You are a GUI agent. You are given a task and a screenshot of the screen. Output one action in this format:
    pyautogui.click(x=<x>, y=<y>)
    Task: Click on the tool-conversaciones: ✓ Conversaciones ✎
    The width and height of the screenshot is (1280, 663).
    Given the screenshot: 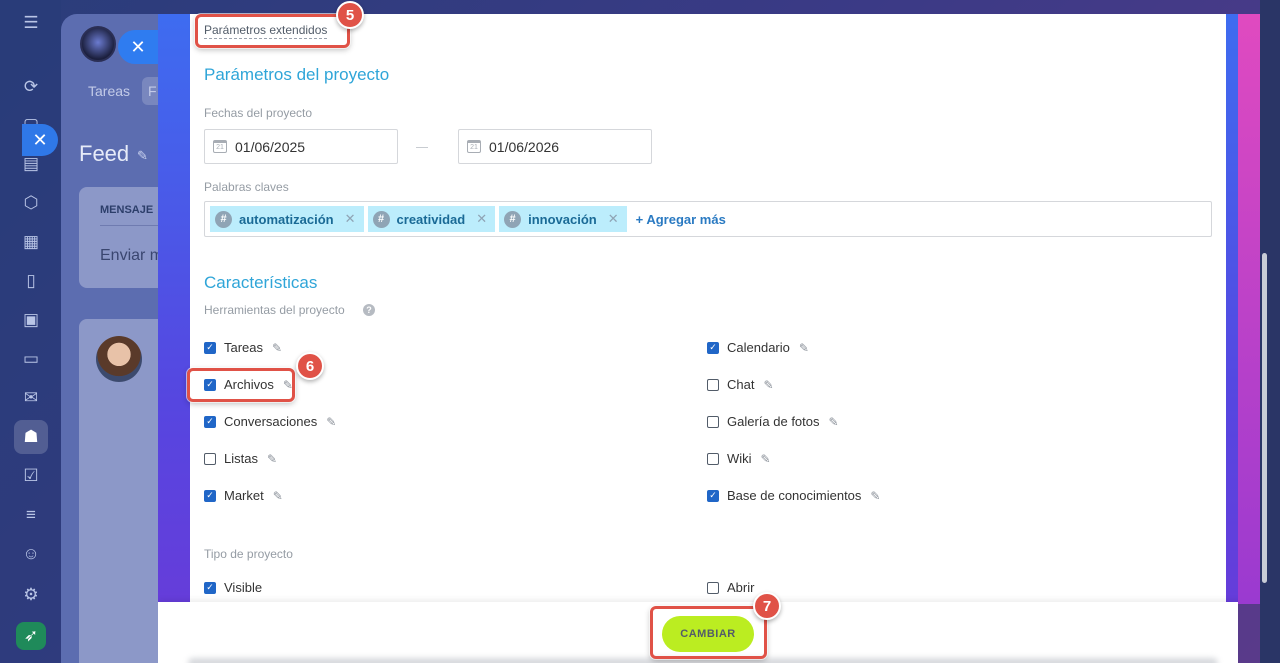 What is the action you would take?
    pyautogui.click(x=270, y=421)
    